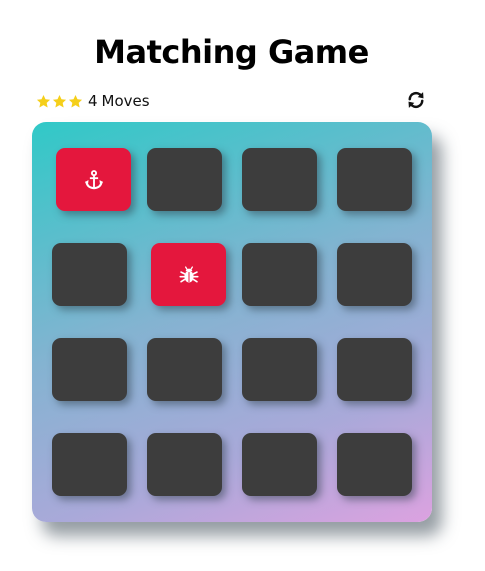 Image resolution: width=485 pixels, height=571 pixels. I want to click on anchor-icon, so click(94, 180).